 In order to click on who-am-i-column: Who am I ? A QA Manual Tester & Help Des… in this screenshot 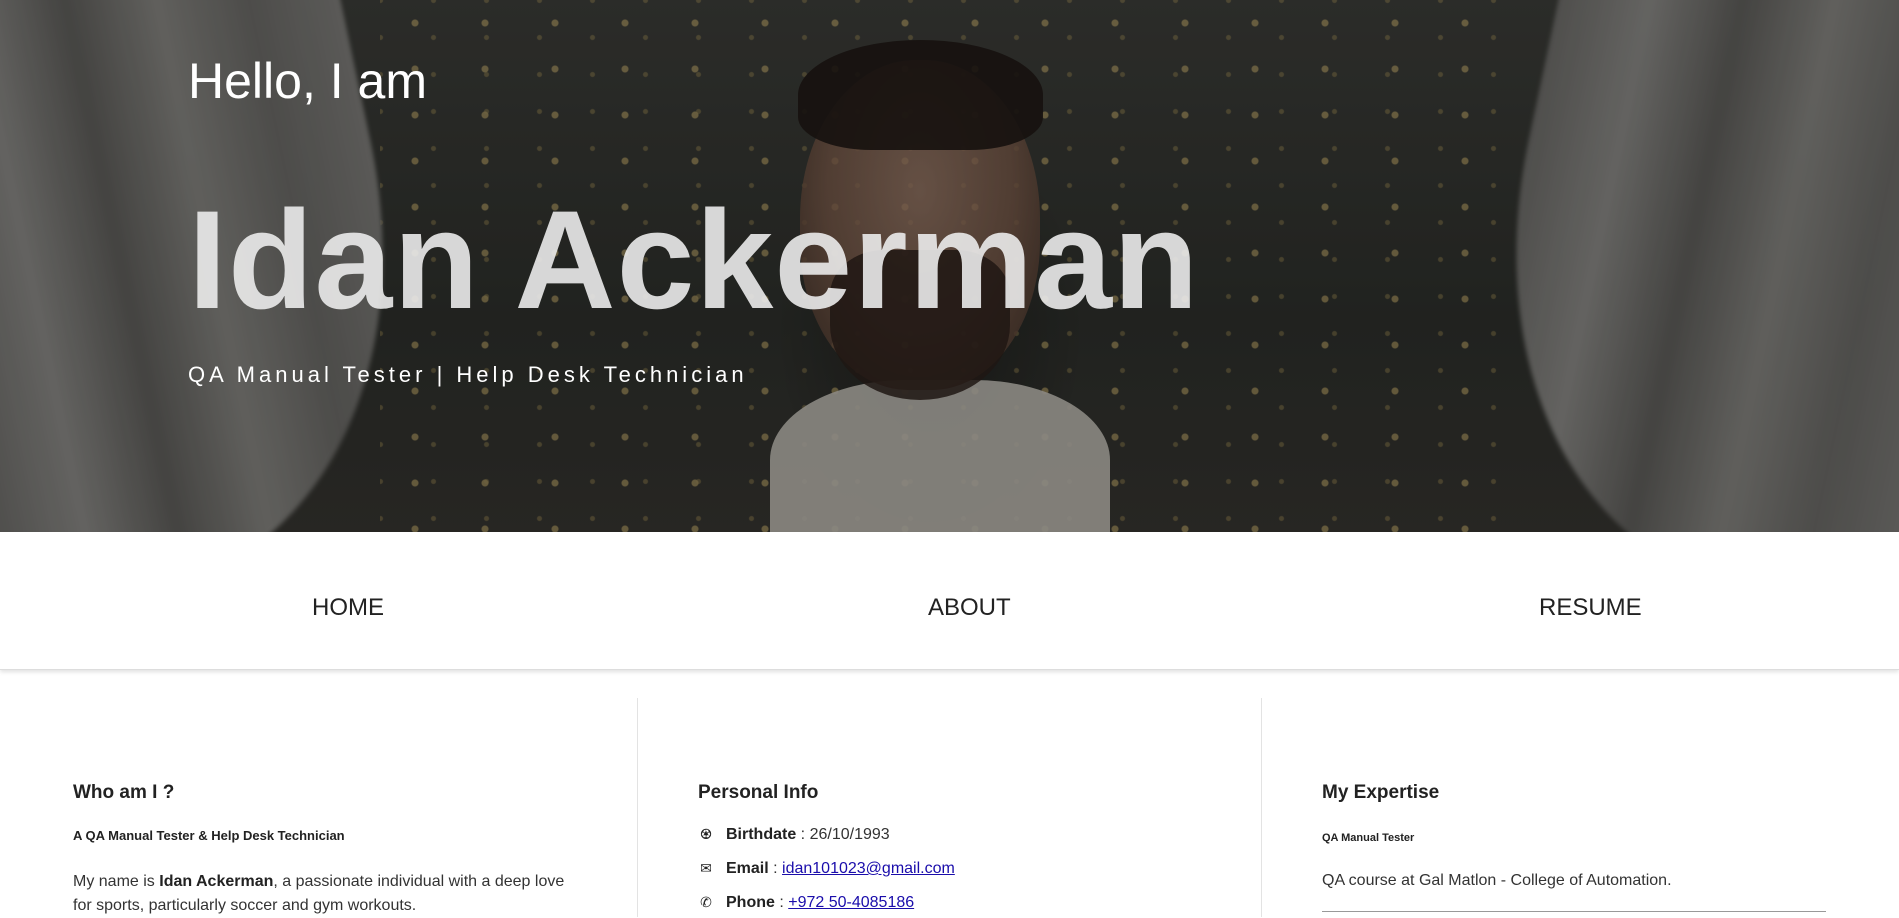, I will do `click(323, 807)`.